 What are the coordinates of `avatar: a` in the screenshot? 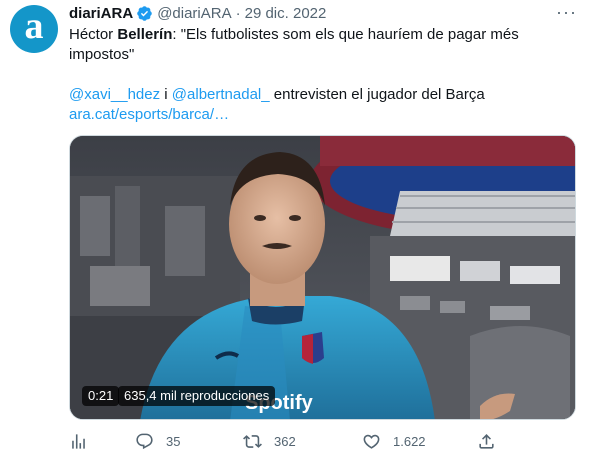 It's located at (34, 29).